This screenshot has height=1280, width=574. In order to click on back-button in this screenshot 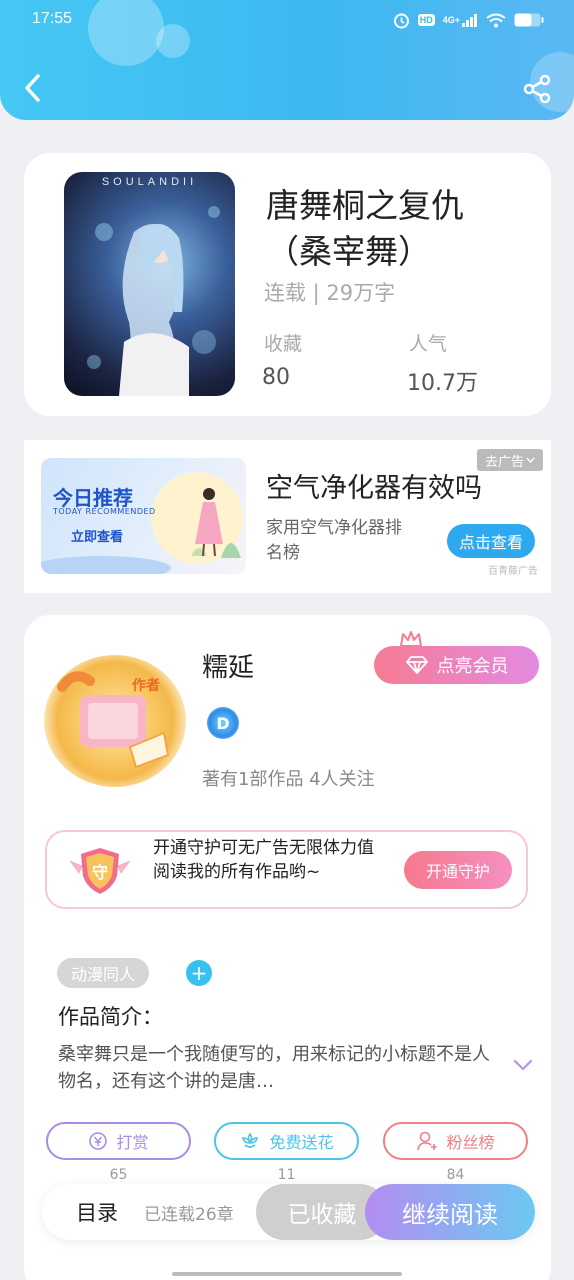, I will do `click(32, 88)`.